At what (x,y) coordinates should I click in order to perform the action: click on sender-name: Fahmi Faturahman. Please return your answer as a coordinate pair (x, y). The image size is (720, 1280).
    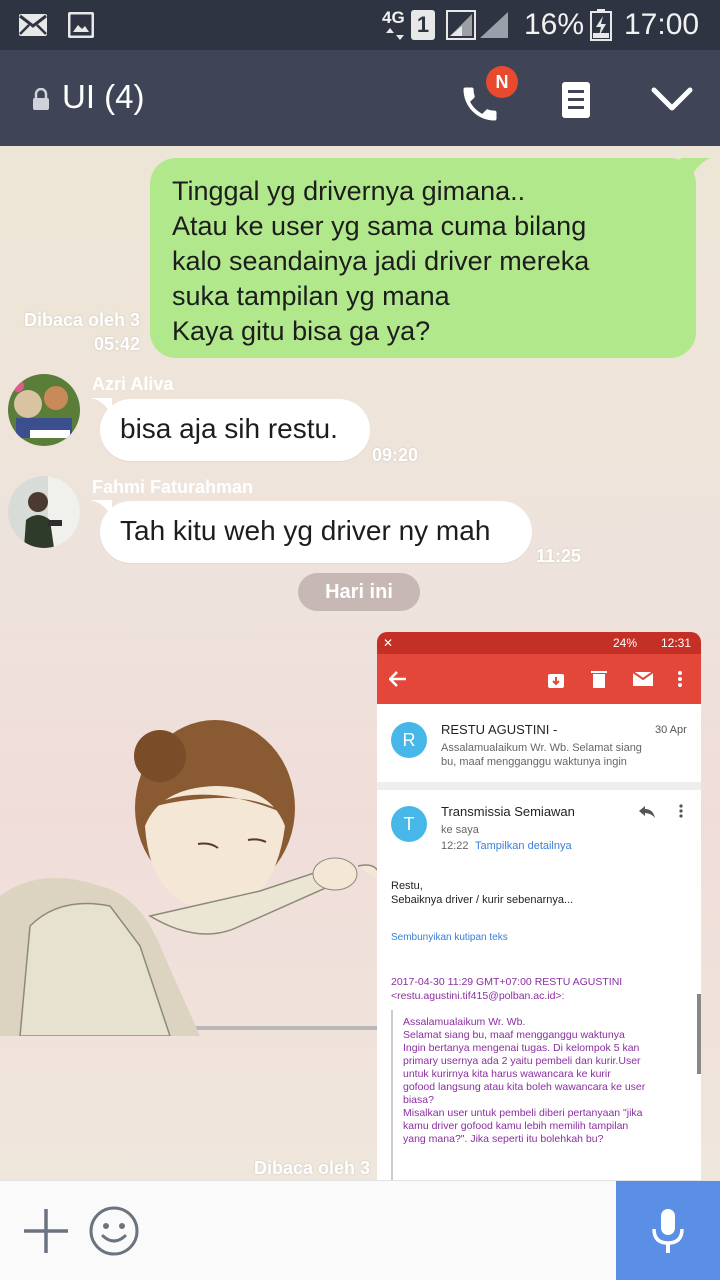
    Looking at the image, I should click on (173, 487).